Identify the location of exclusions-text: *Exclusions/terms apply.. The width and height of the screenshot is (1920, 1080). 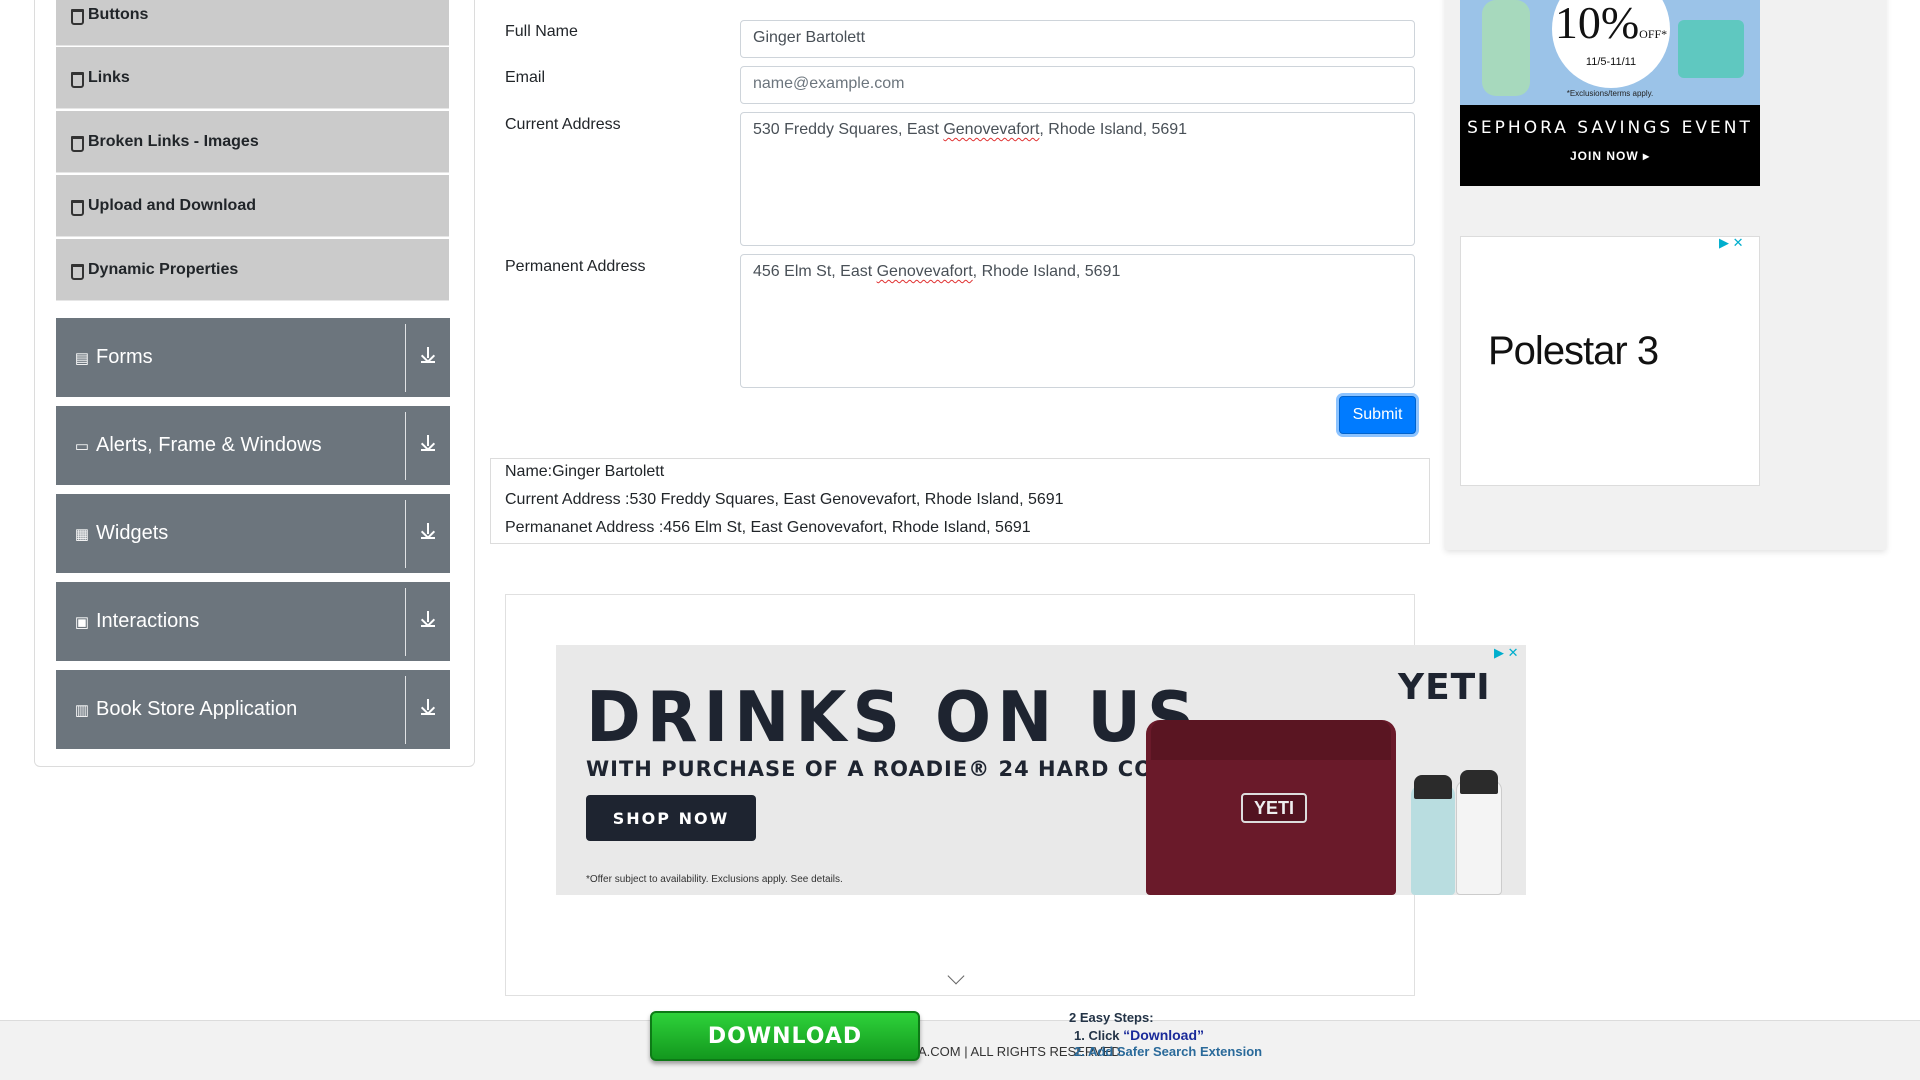
(1610, 93).